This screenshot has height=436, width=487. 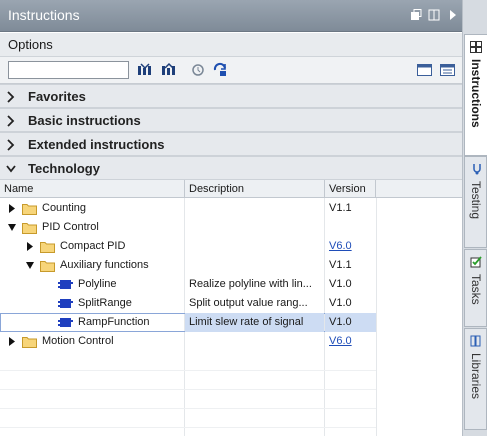 I want to click on tab-label: Tasks, so click(x=476, y=289).